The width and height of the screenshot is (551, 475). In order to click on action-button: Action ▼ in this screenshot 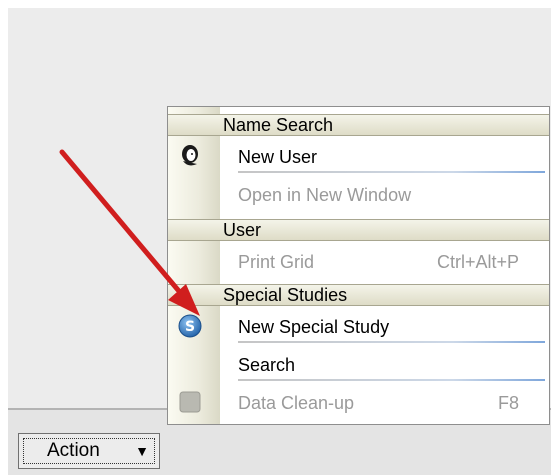, I will do `click(89, 451)`.